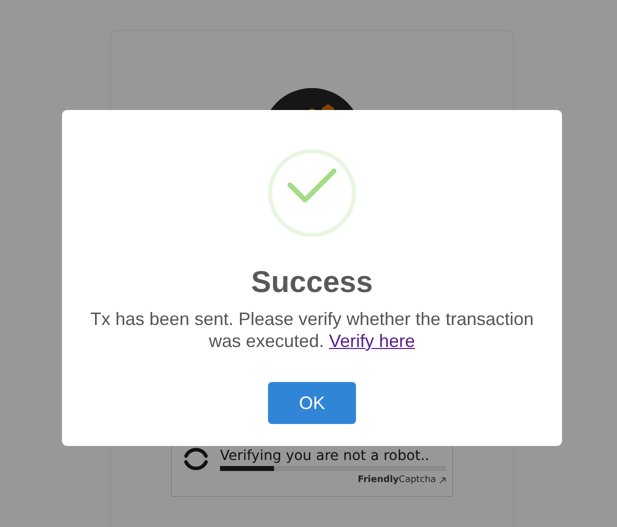  Describe the element at coordinates (196, 459) in the screenshot. I see `spinner-icon` at that location.